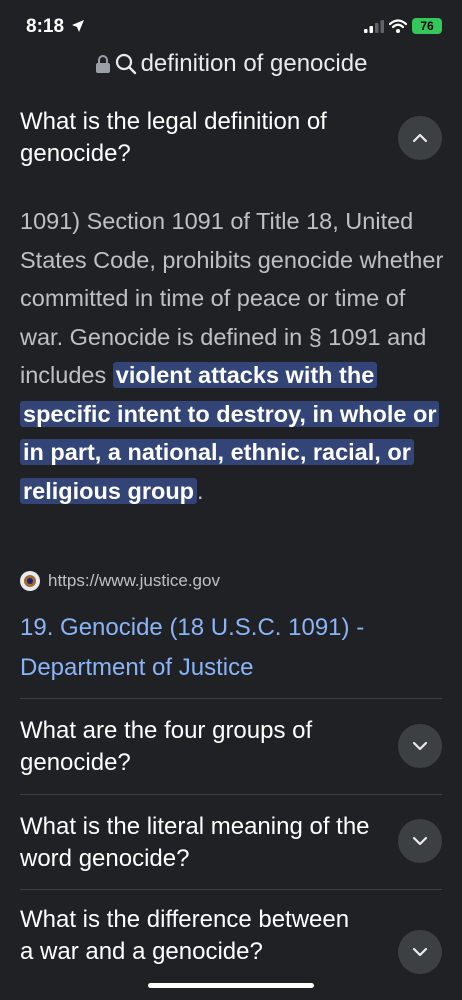 Image resolution: width=462 pixels, height=1000 pixels. I want to click on source-url: https://www.justice.gov, so click(134, 580).